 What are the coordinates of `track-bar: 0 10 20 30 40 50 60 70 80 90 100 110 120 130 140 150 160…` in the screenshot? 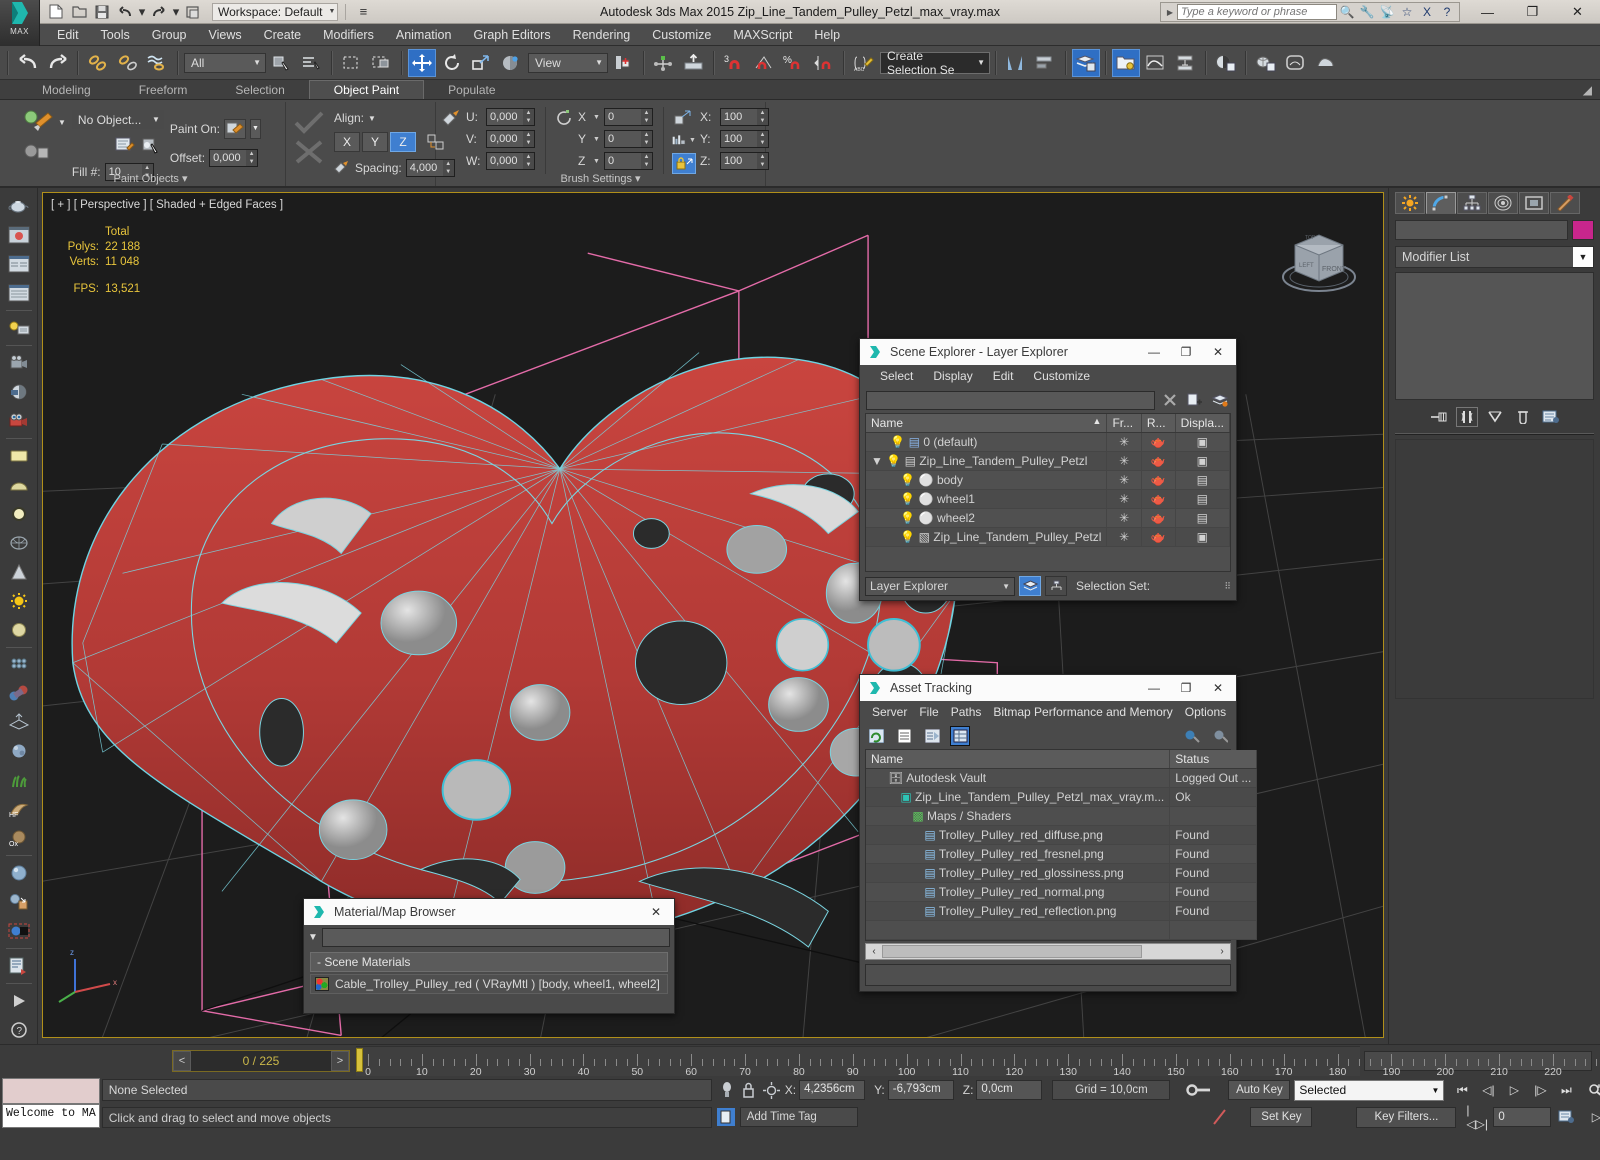 It's located at (977, 1061).